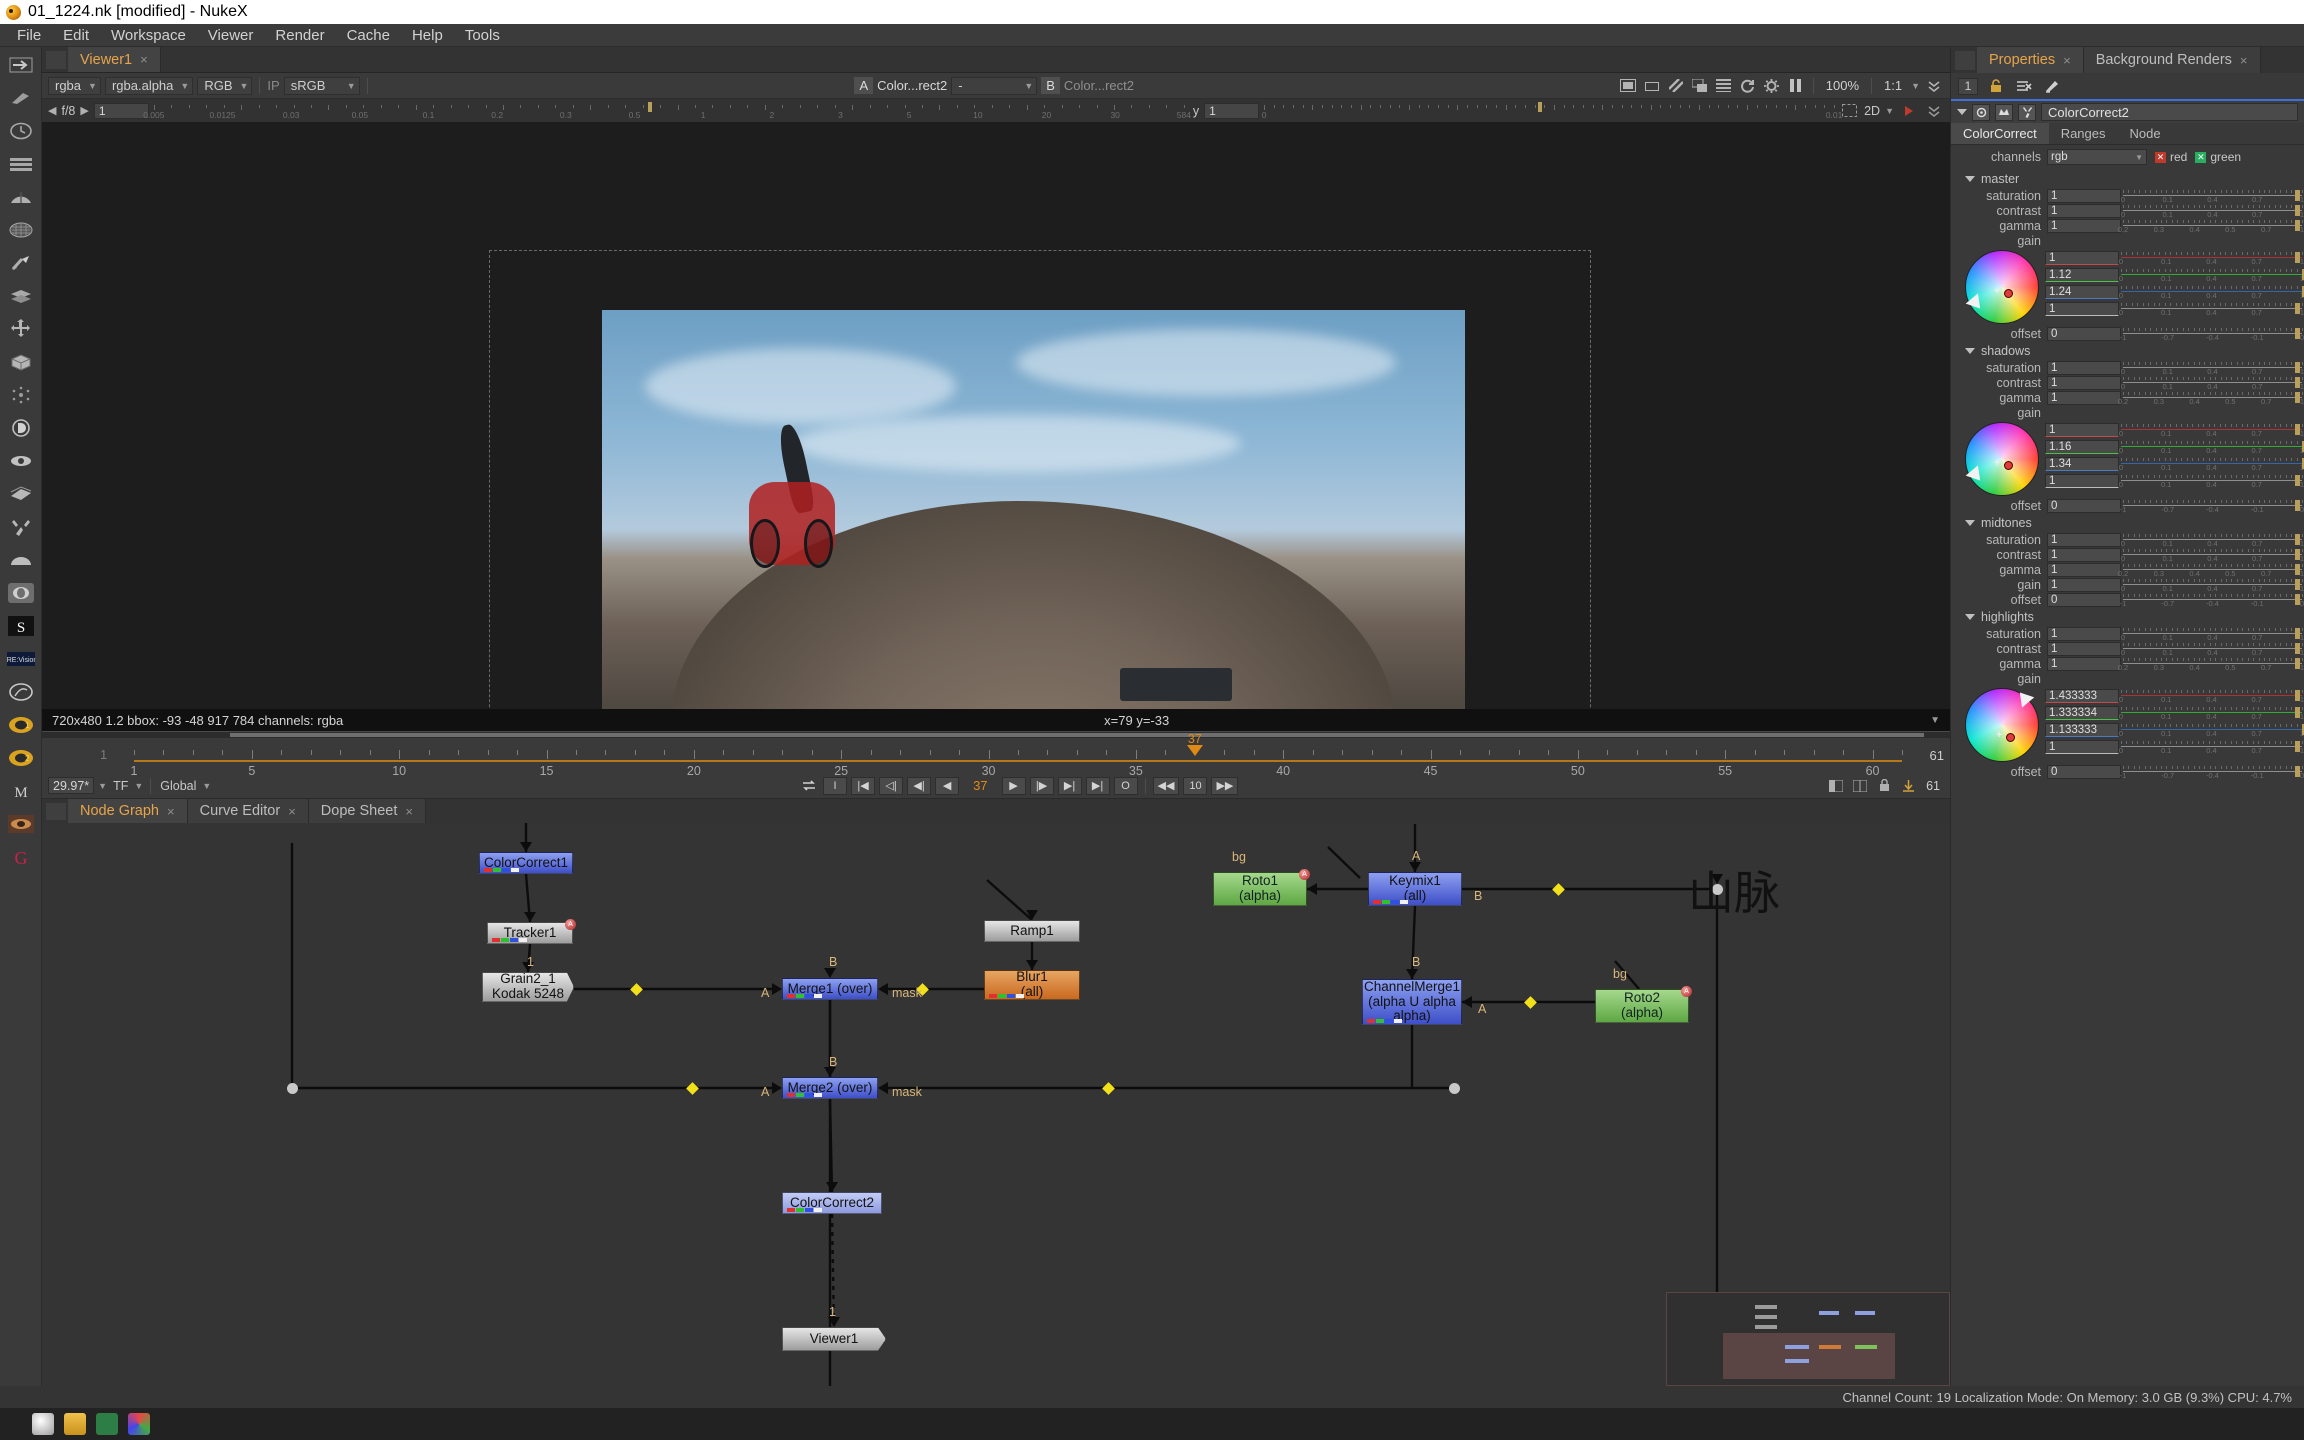 Image resolution: width=2304 pixels, height=1440 pixels. I want to click on node-toolbar: S RE:Vision 1 2 M G, so click(21, 716).